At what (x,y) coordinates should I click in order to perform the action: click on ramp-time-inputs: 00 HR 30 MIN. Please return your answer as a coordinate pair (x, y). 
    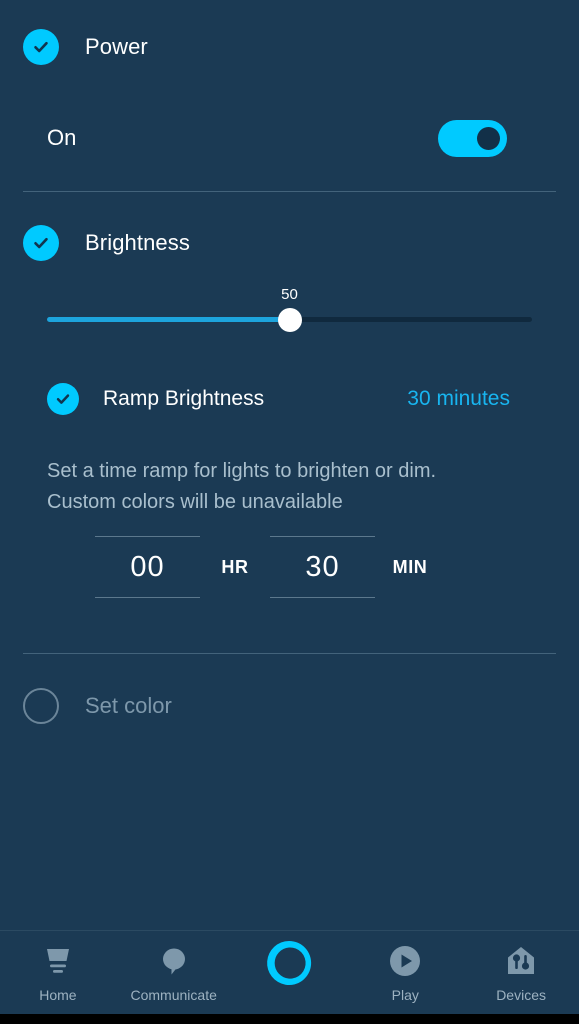
    Looking at the image, I should click on (270, 567).